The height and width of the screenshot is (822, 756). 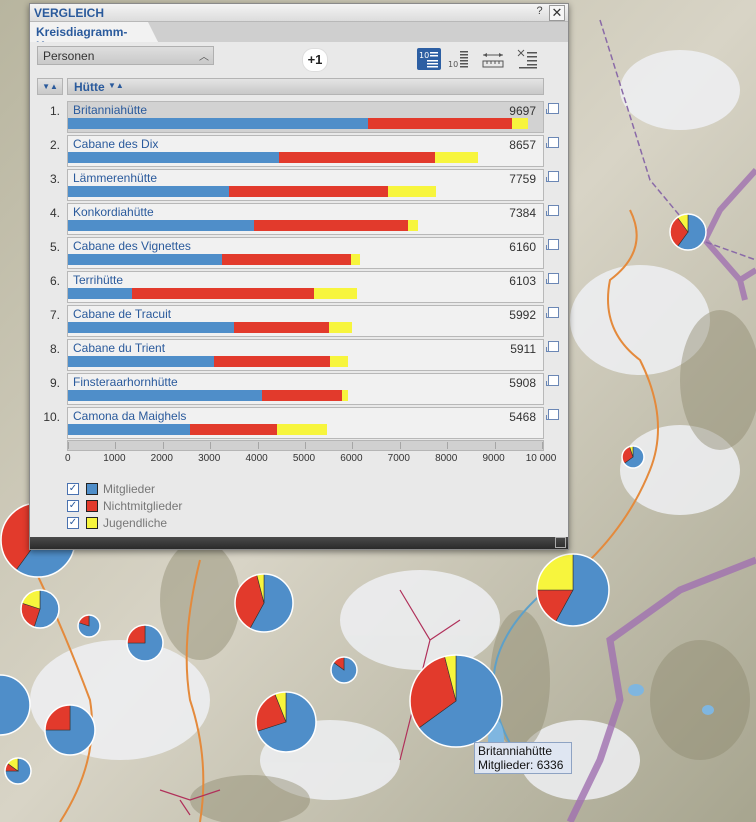 What do you see at coordinates (115, 144) in the screenshot?
I see `hut-name: Cabane des Dix` at bounding box center [115, 144].